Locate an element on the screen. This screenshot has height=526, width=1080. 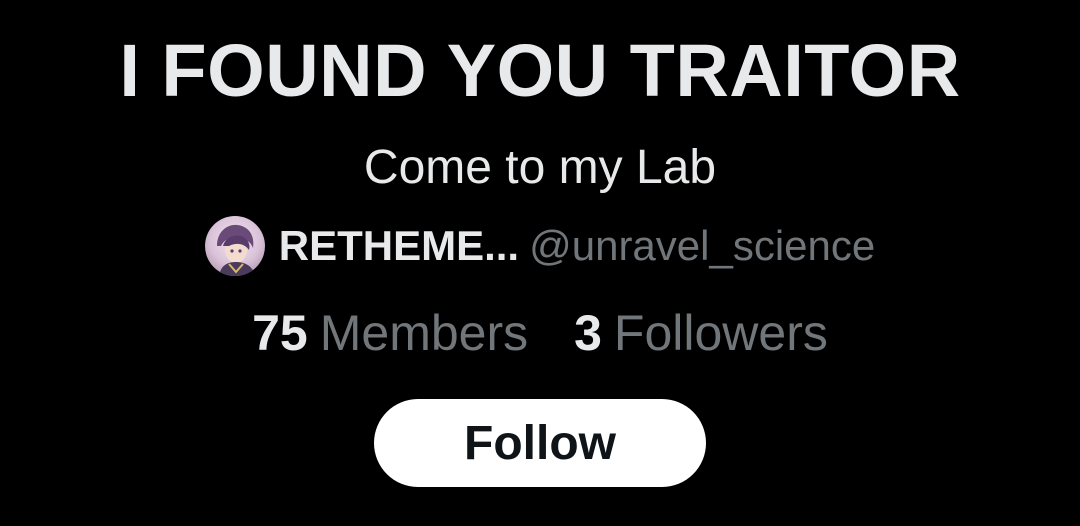
community-stats: 75 Members 3 Followers is located at coordinates (540, 333).